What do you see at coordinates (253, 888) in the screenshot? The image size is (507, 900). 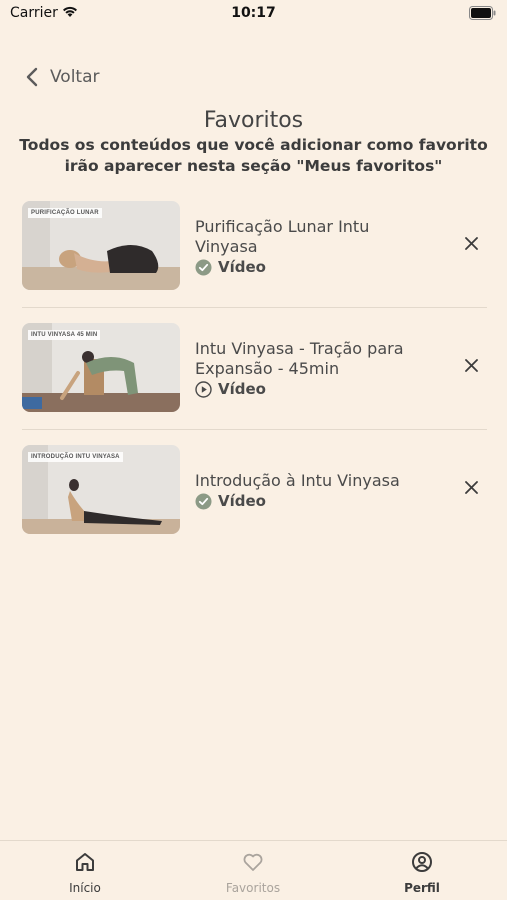 I see `tab-label: Favoritos` at bounding box center [253, 888].